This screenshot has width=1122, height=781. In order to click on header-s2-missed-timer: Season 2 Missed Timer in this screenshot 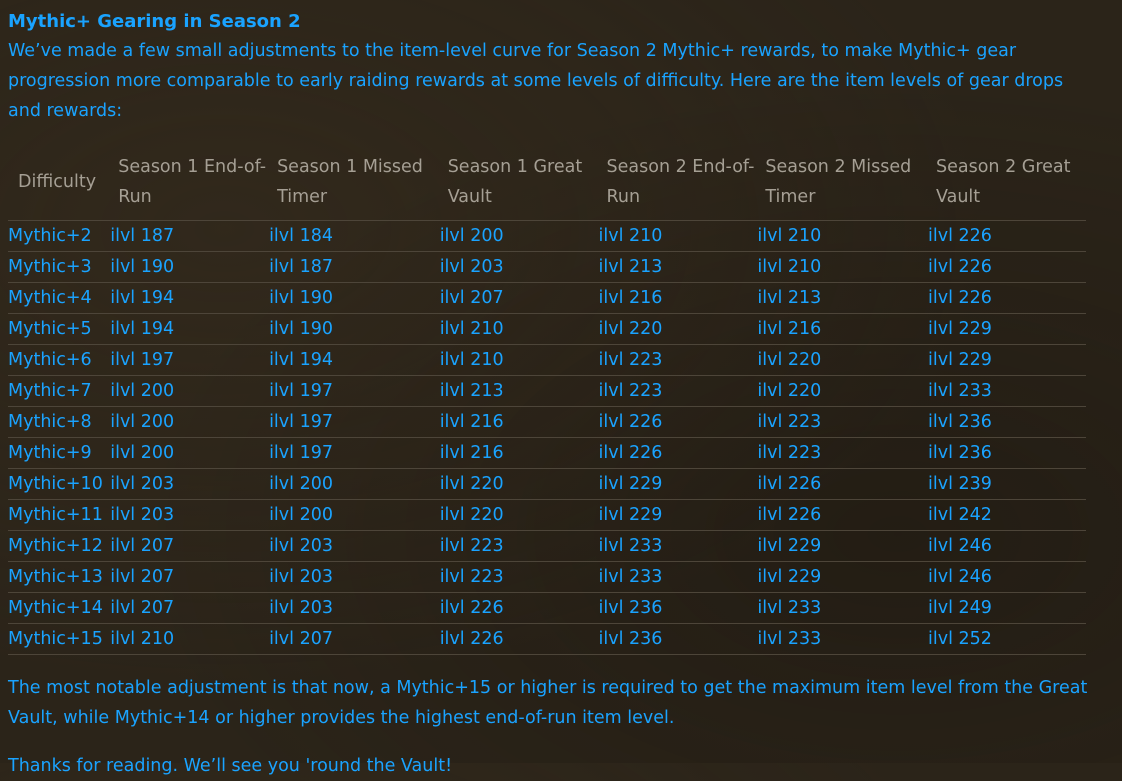, I will do `click(838, 182)`.